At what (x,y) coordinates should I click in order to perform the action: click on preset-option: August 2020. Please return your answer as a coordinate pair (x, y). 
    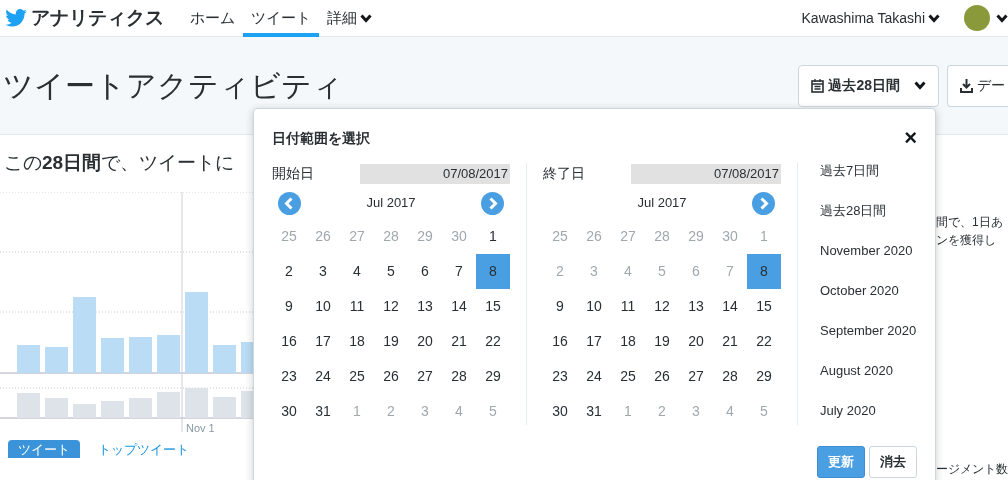
    Looking at the image, I should click on (868, 371).